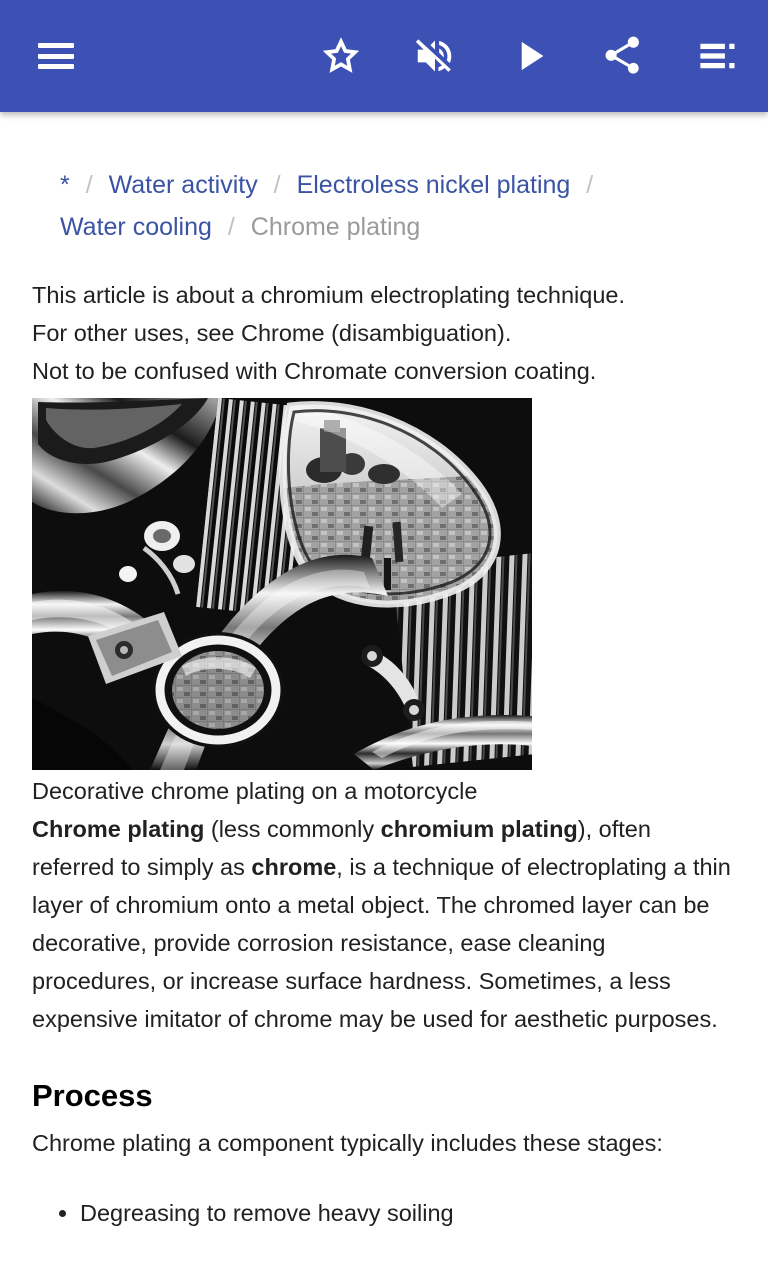 Image resolution: width=768 pixels, height=1280 pixels. I want to click on hamburger-menu-icon, so click(56, 56).